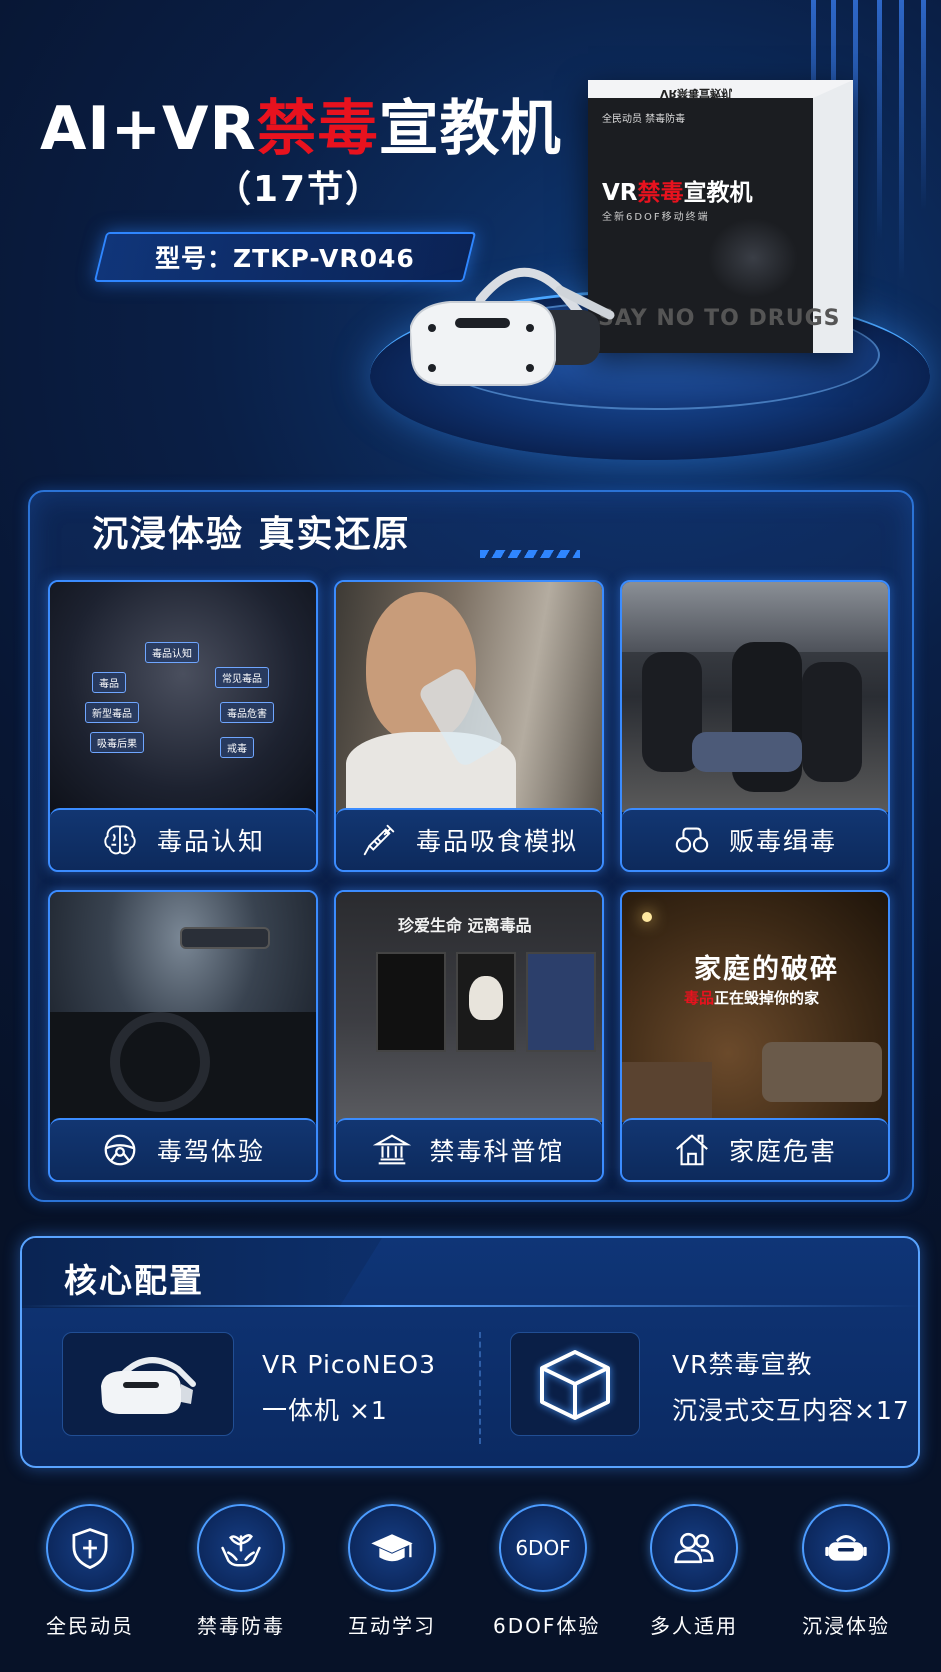 The image size is (941, 1672). I want to click on card-label: 毒品认知, so click(183, 839).